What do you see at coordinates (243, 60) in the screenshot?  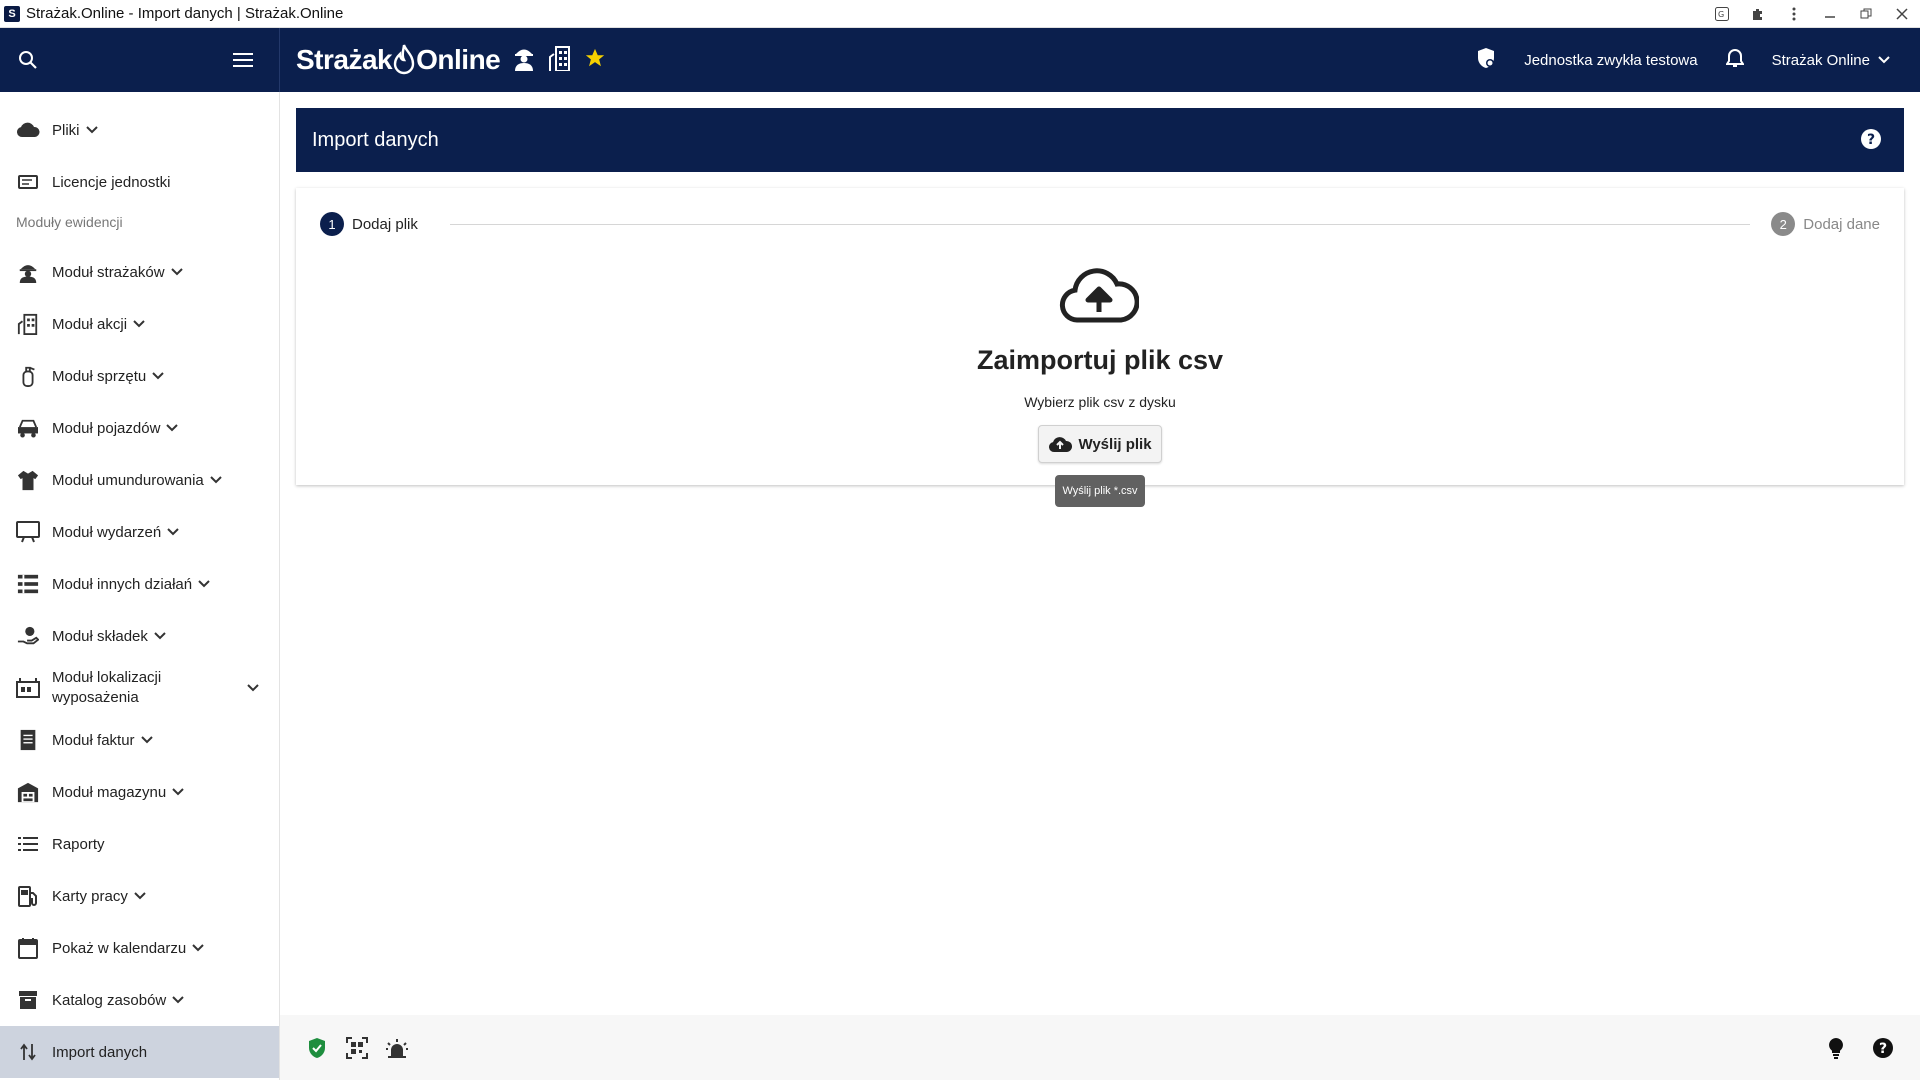 I see `menu-icon` at bounding box center [243, 60].